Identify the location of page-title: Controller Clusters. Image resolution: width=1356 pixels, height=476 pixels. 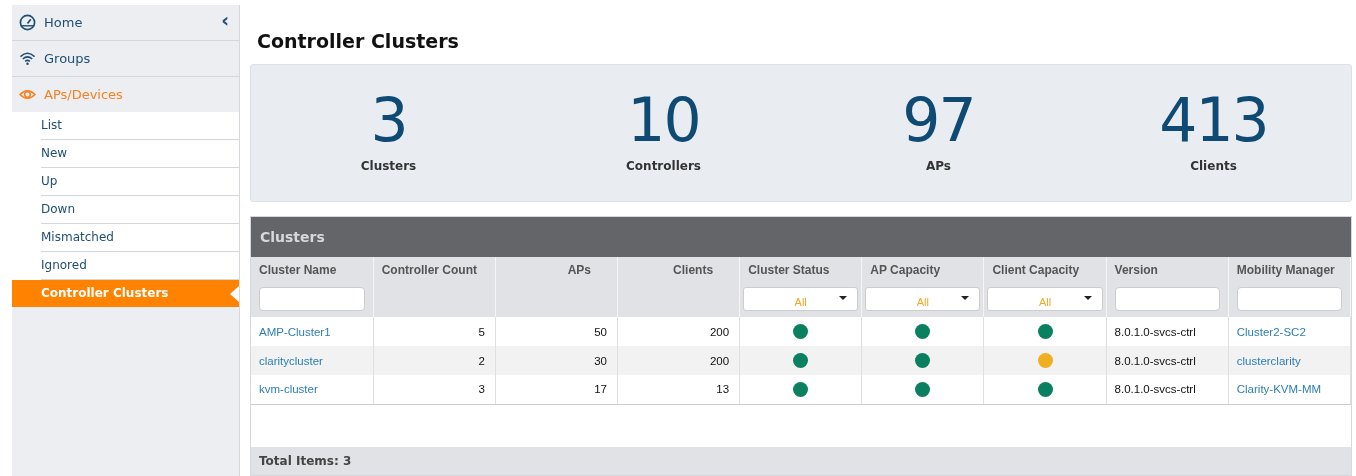
(358, 41).